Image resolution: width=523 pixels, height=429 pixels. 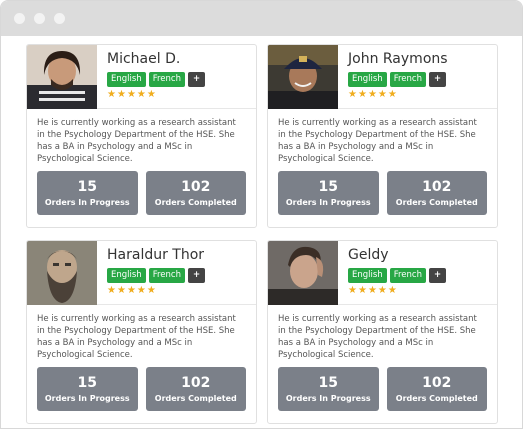 What do you see at coordinates (156, 59) in the screenshot?
I see `profile-name: Michael D.` at bounding box center [156, 59].